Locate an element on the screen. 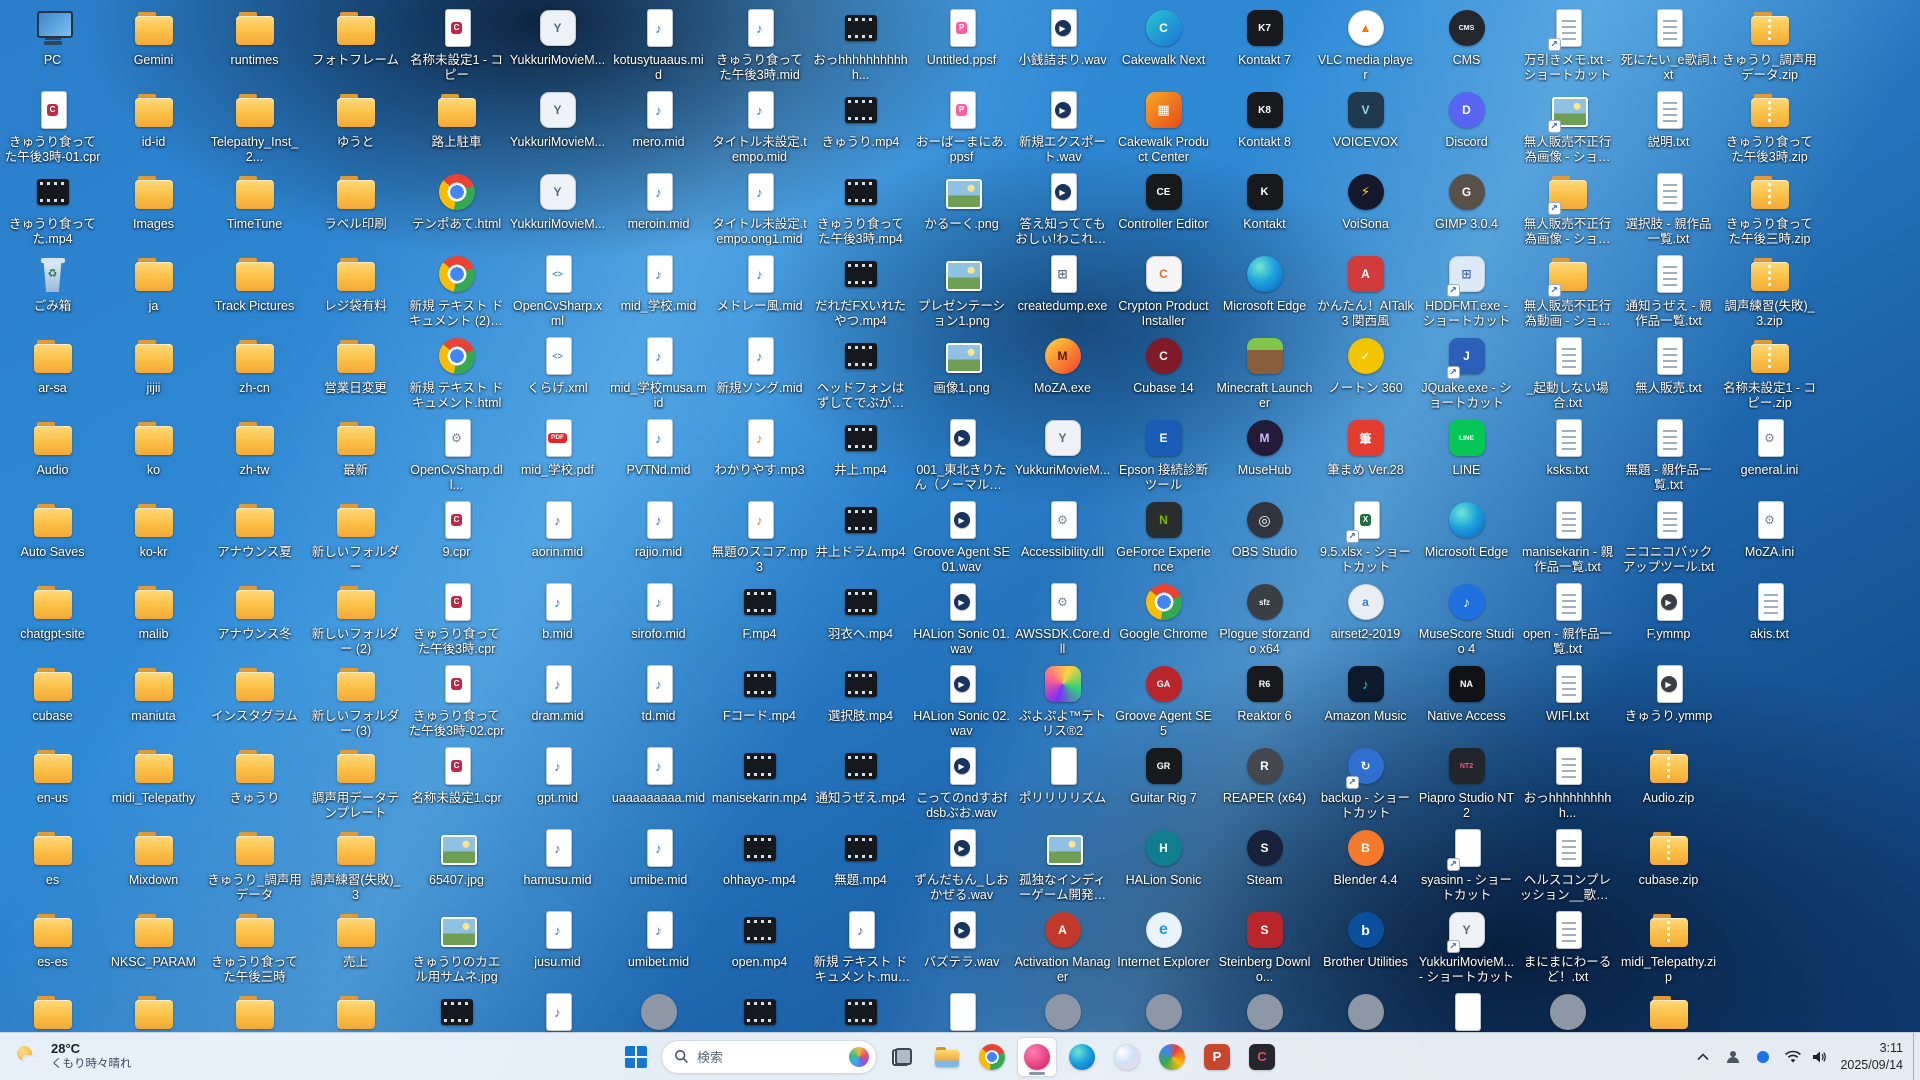  desktop-icon: es is located at coordinates (52, 863).